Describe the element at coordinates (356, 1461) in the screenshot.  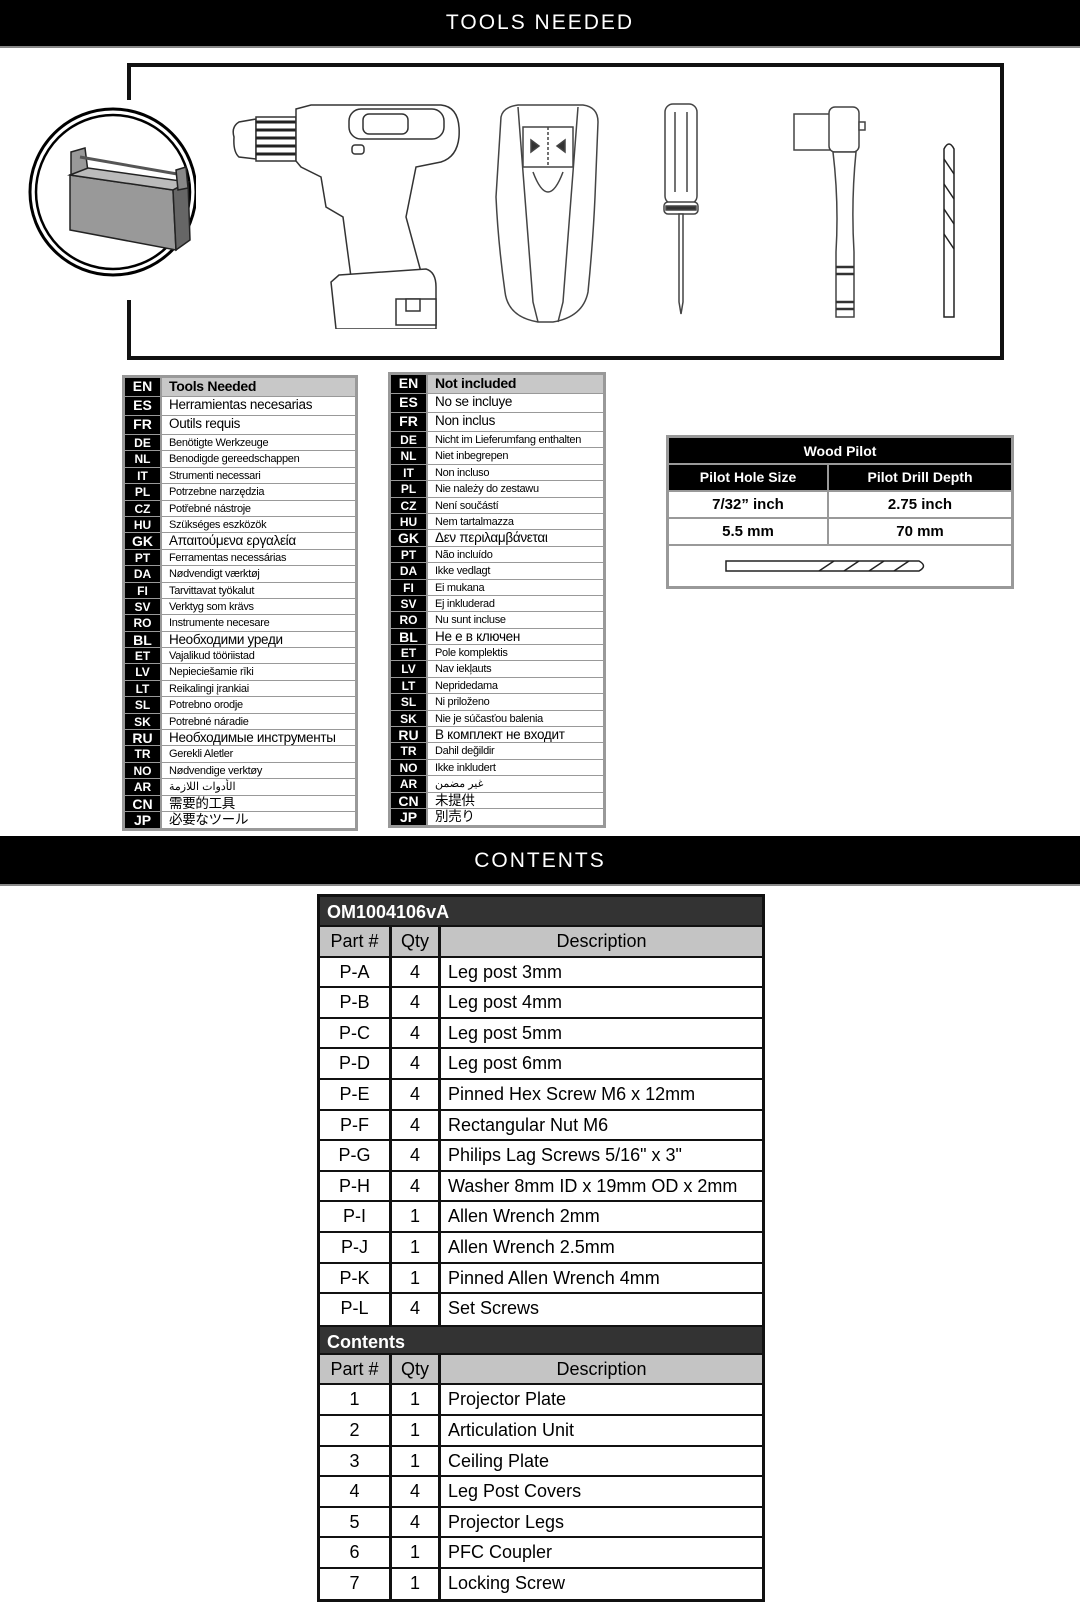
I see `part-number: 3` at that location.